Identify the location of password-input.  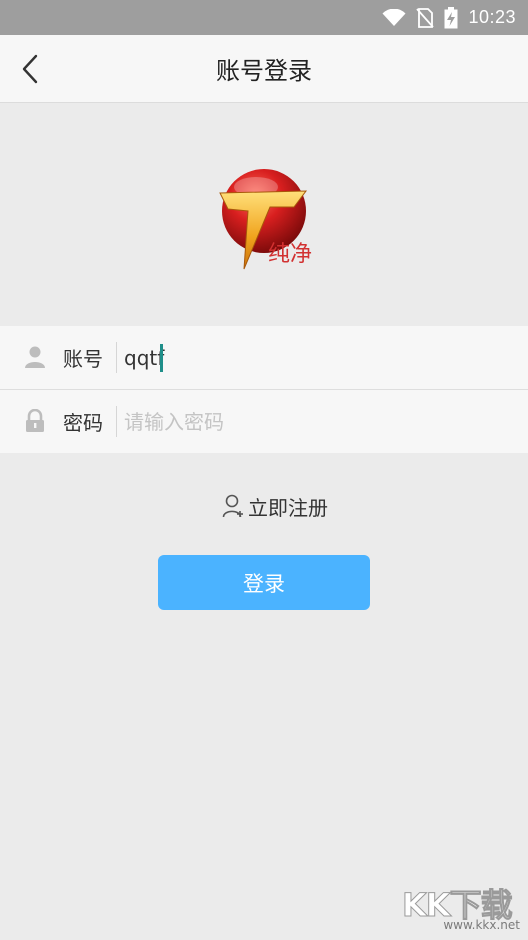
(314, 421).